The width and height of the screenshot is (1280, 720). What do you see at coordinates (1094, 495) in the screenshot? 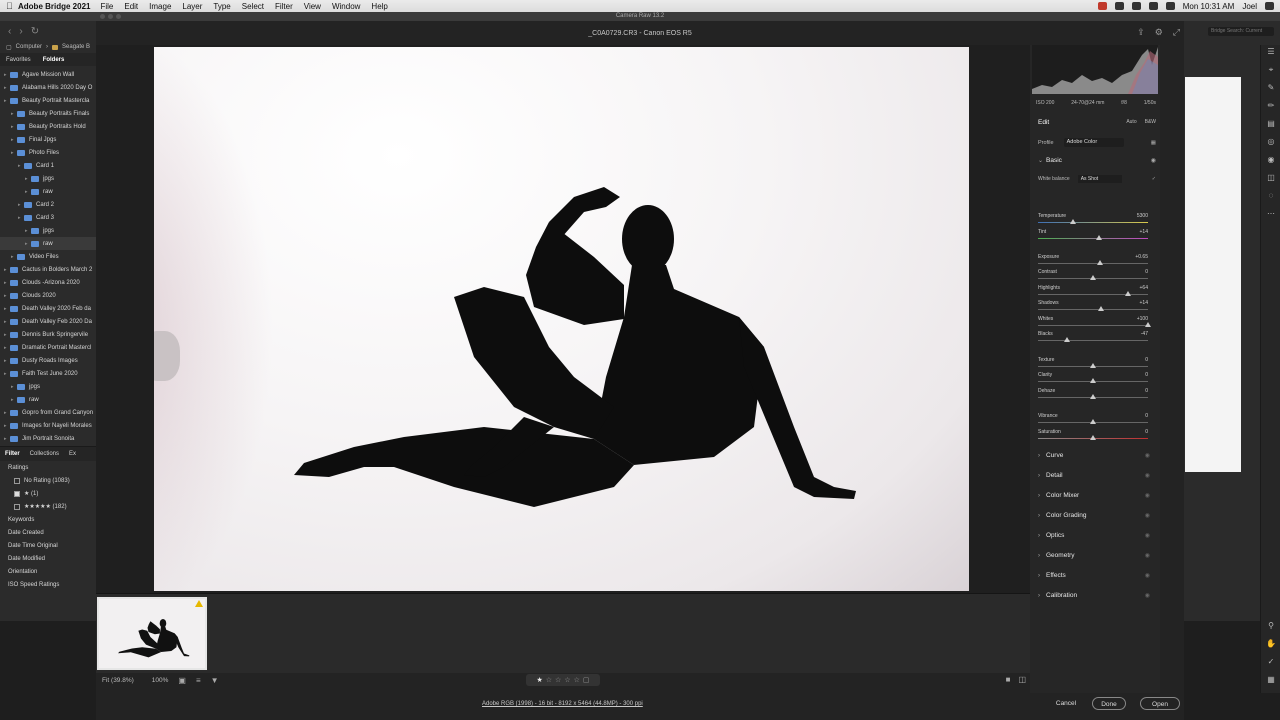
I see `section-color-mixer: › Color Mixer ◉` at bounding box center [1094, 495].